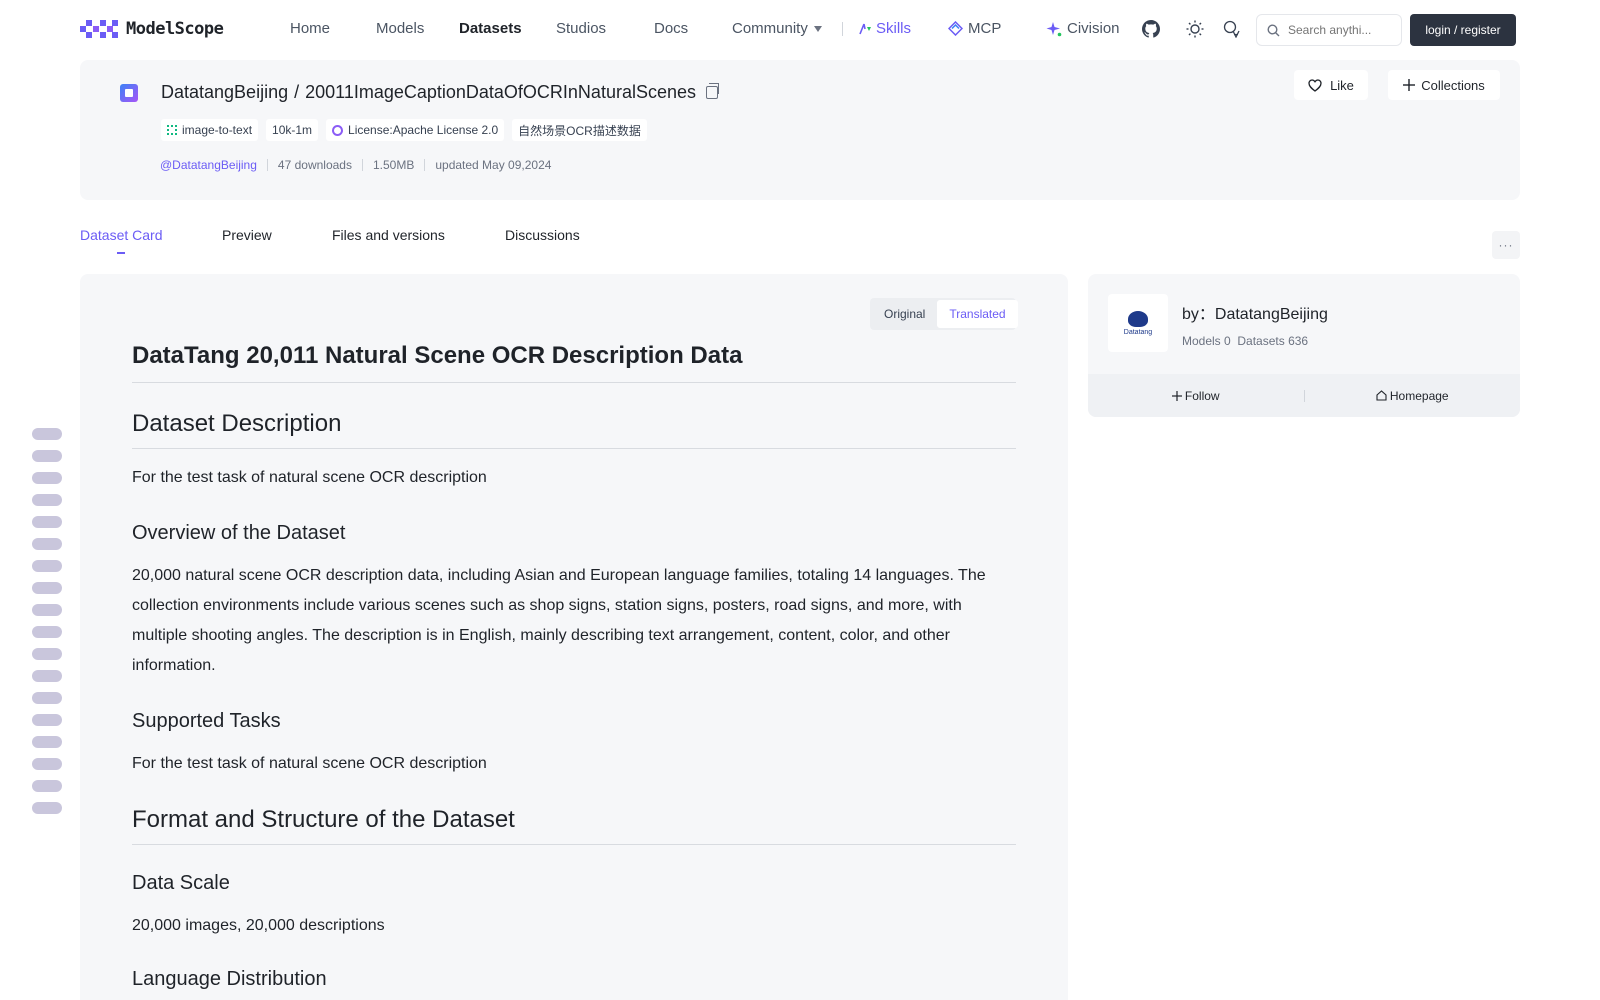 The width and height of the screenshot is (1600, 1000). I want to click on tag-license-label: License:Apache License 2.0, so click(423, 130).